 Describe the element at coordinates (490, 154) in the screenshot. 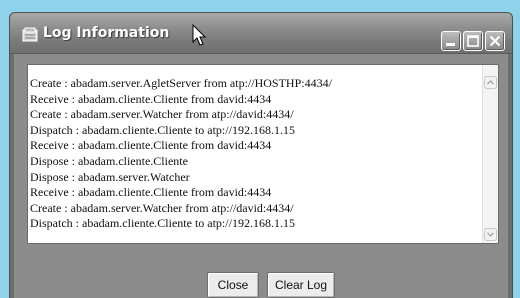

I see `vertical-scrollbar` at that location.